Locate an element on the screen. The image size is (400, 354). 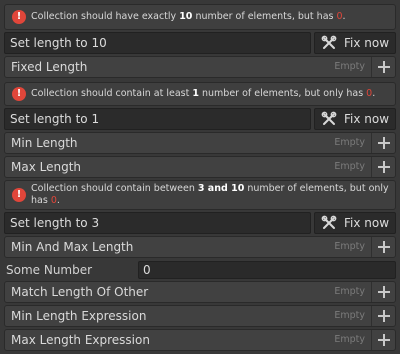
list-label: Min Length Expression is located at coordinates (79, 316).